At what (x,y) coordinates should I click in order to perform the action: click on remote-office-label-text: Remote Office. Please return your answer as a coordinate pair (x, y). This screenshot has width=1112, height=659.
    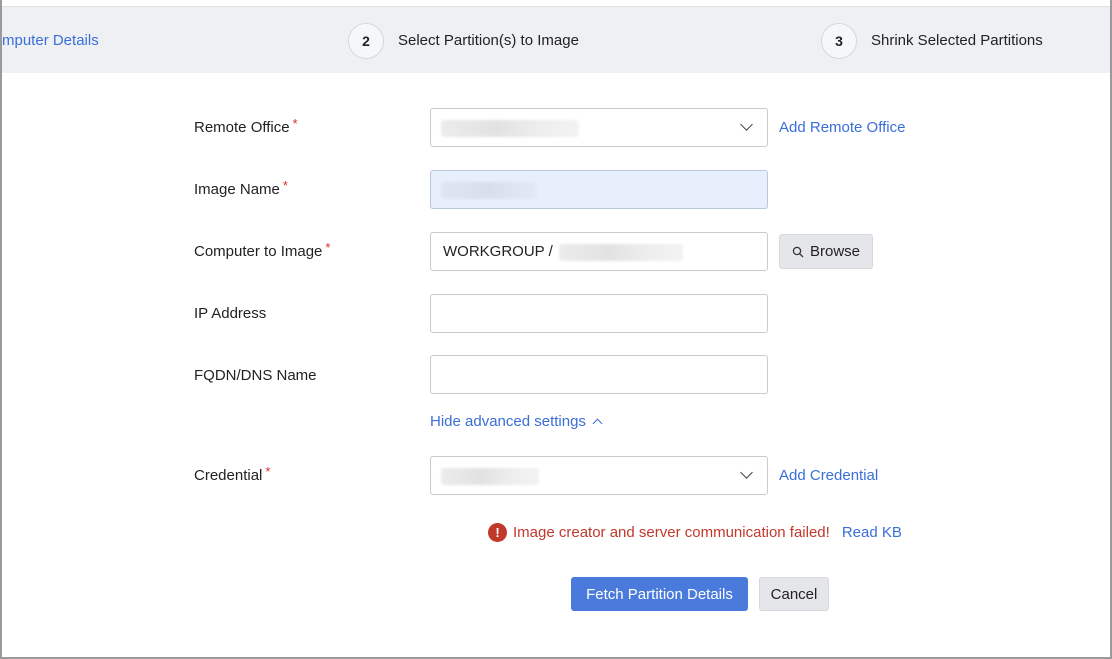
    Looking at the image, I should click on (242, 127).